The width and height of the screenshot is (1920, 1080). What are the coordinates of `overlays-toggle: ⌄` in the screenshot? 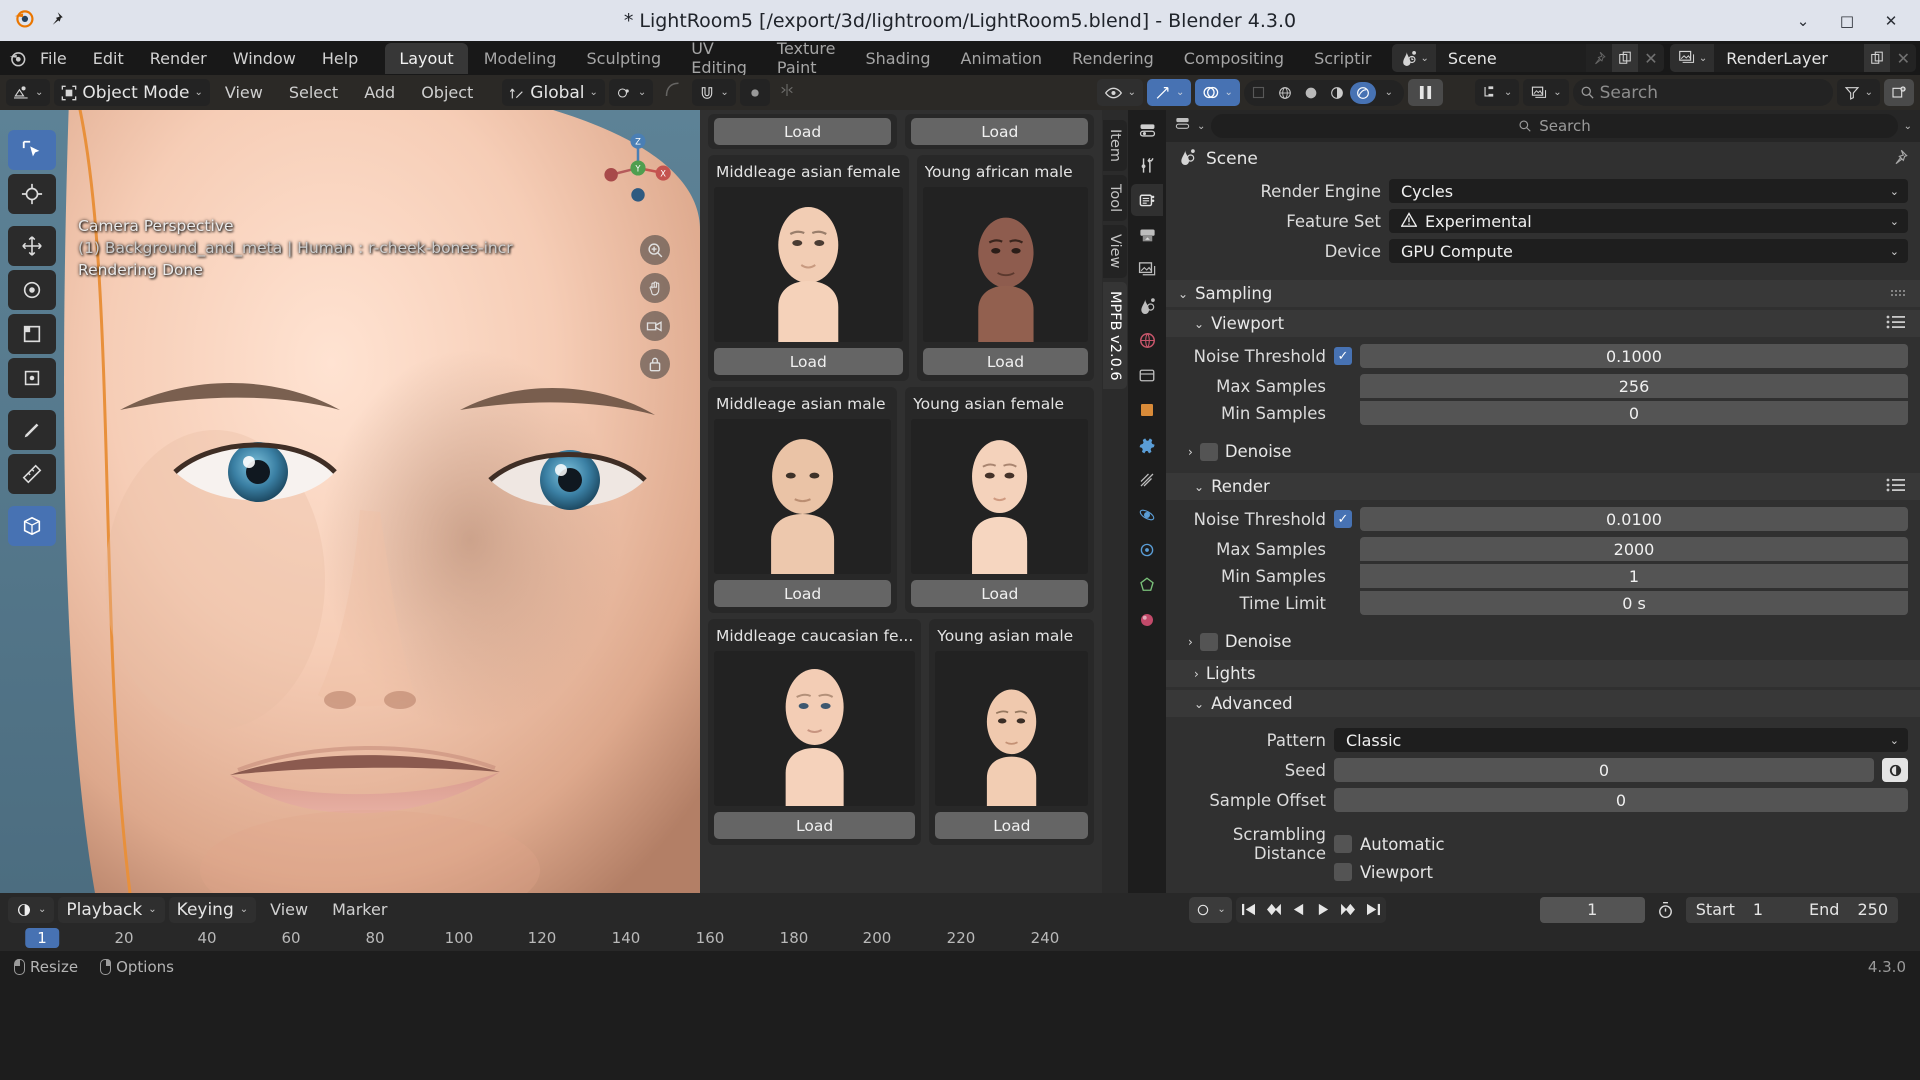 It's located at (1217, 92).